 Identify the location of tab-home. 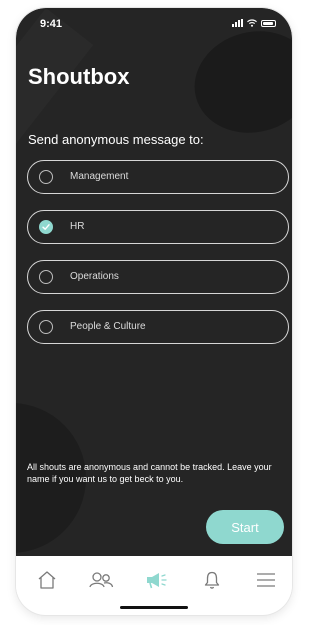
(47, 580).